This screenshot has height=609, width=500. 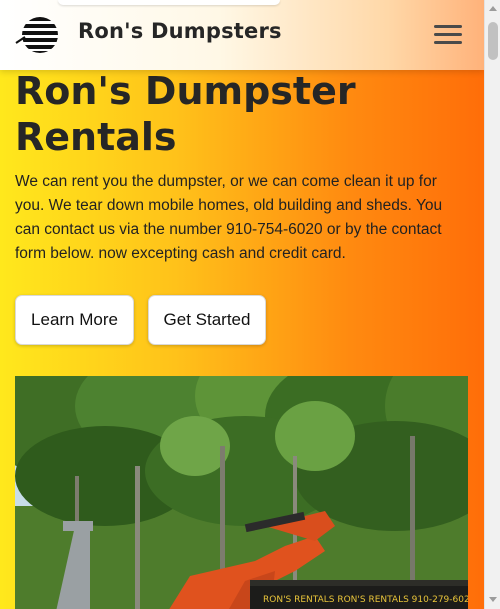 I want to click on site-header: Ron's Dumpsters, so click(x=242, y=35).